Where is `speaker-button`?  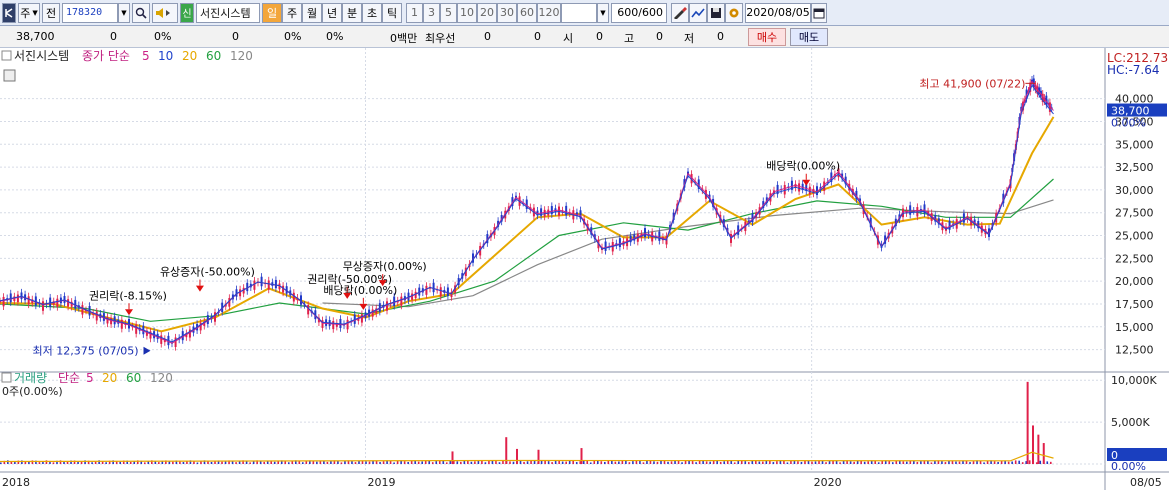
speaker-button is located at coordinates (165, 12).